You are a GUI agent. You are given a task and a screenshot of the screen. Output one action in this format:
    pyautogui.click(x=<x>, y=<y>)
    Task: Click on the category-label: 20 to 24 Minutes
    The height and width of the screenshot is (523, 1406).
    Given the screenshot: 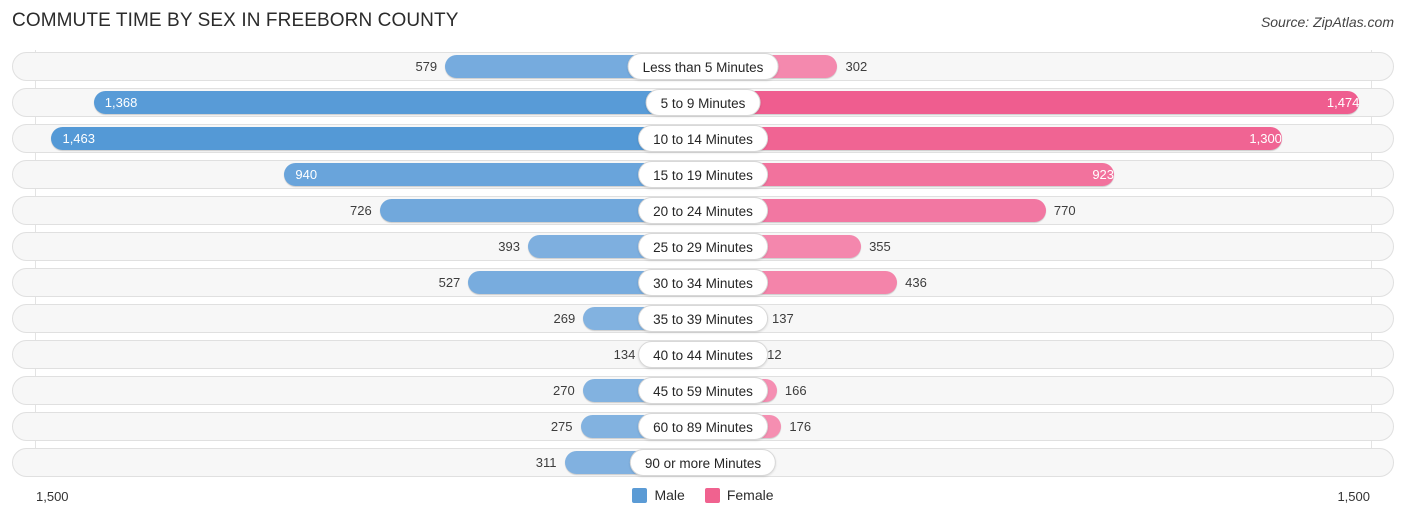 What is the action you would take?
    pyautogui.click(x=703, y=210)
    